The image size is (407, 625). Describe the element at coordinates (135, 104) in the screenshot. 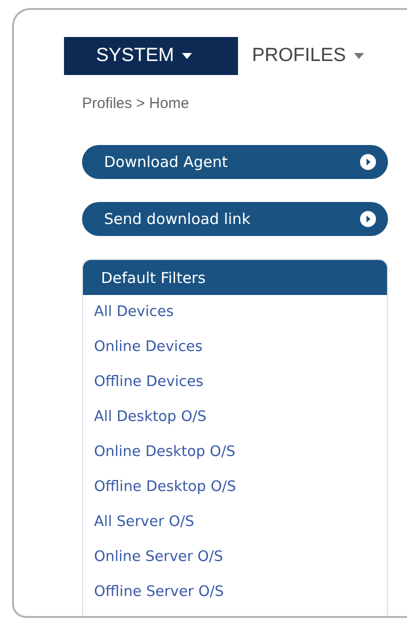

I see `breadcrumb: Profiles > Home` at that location.